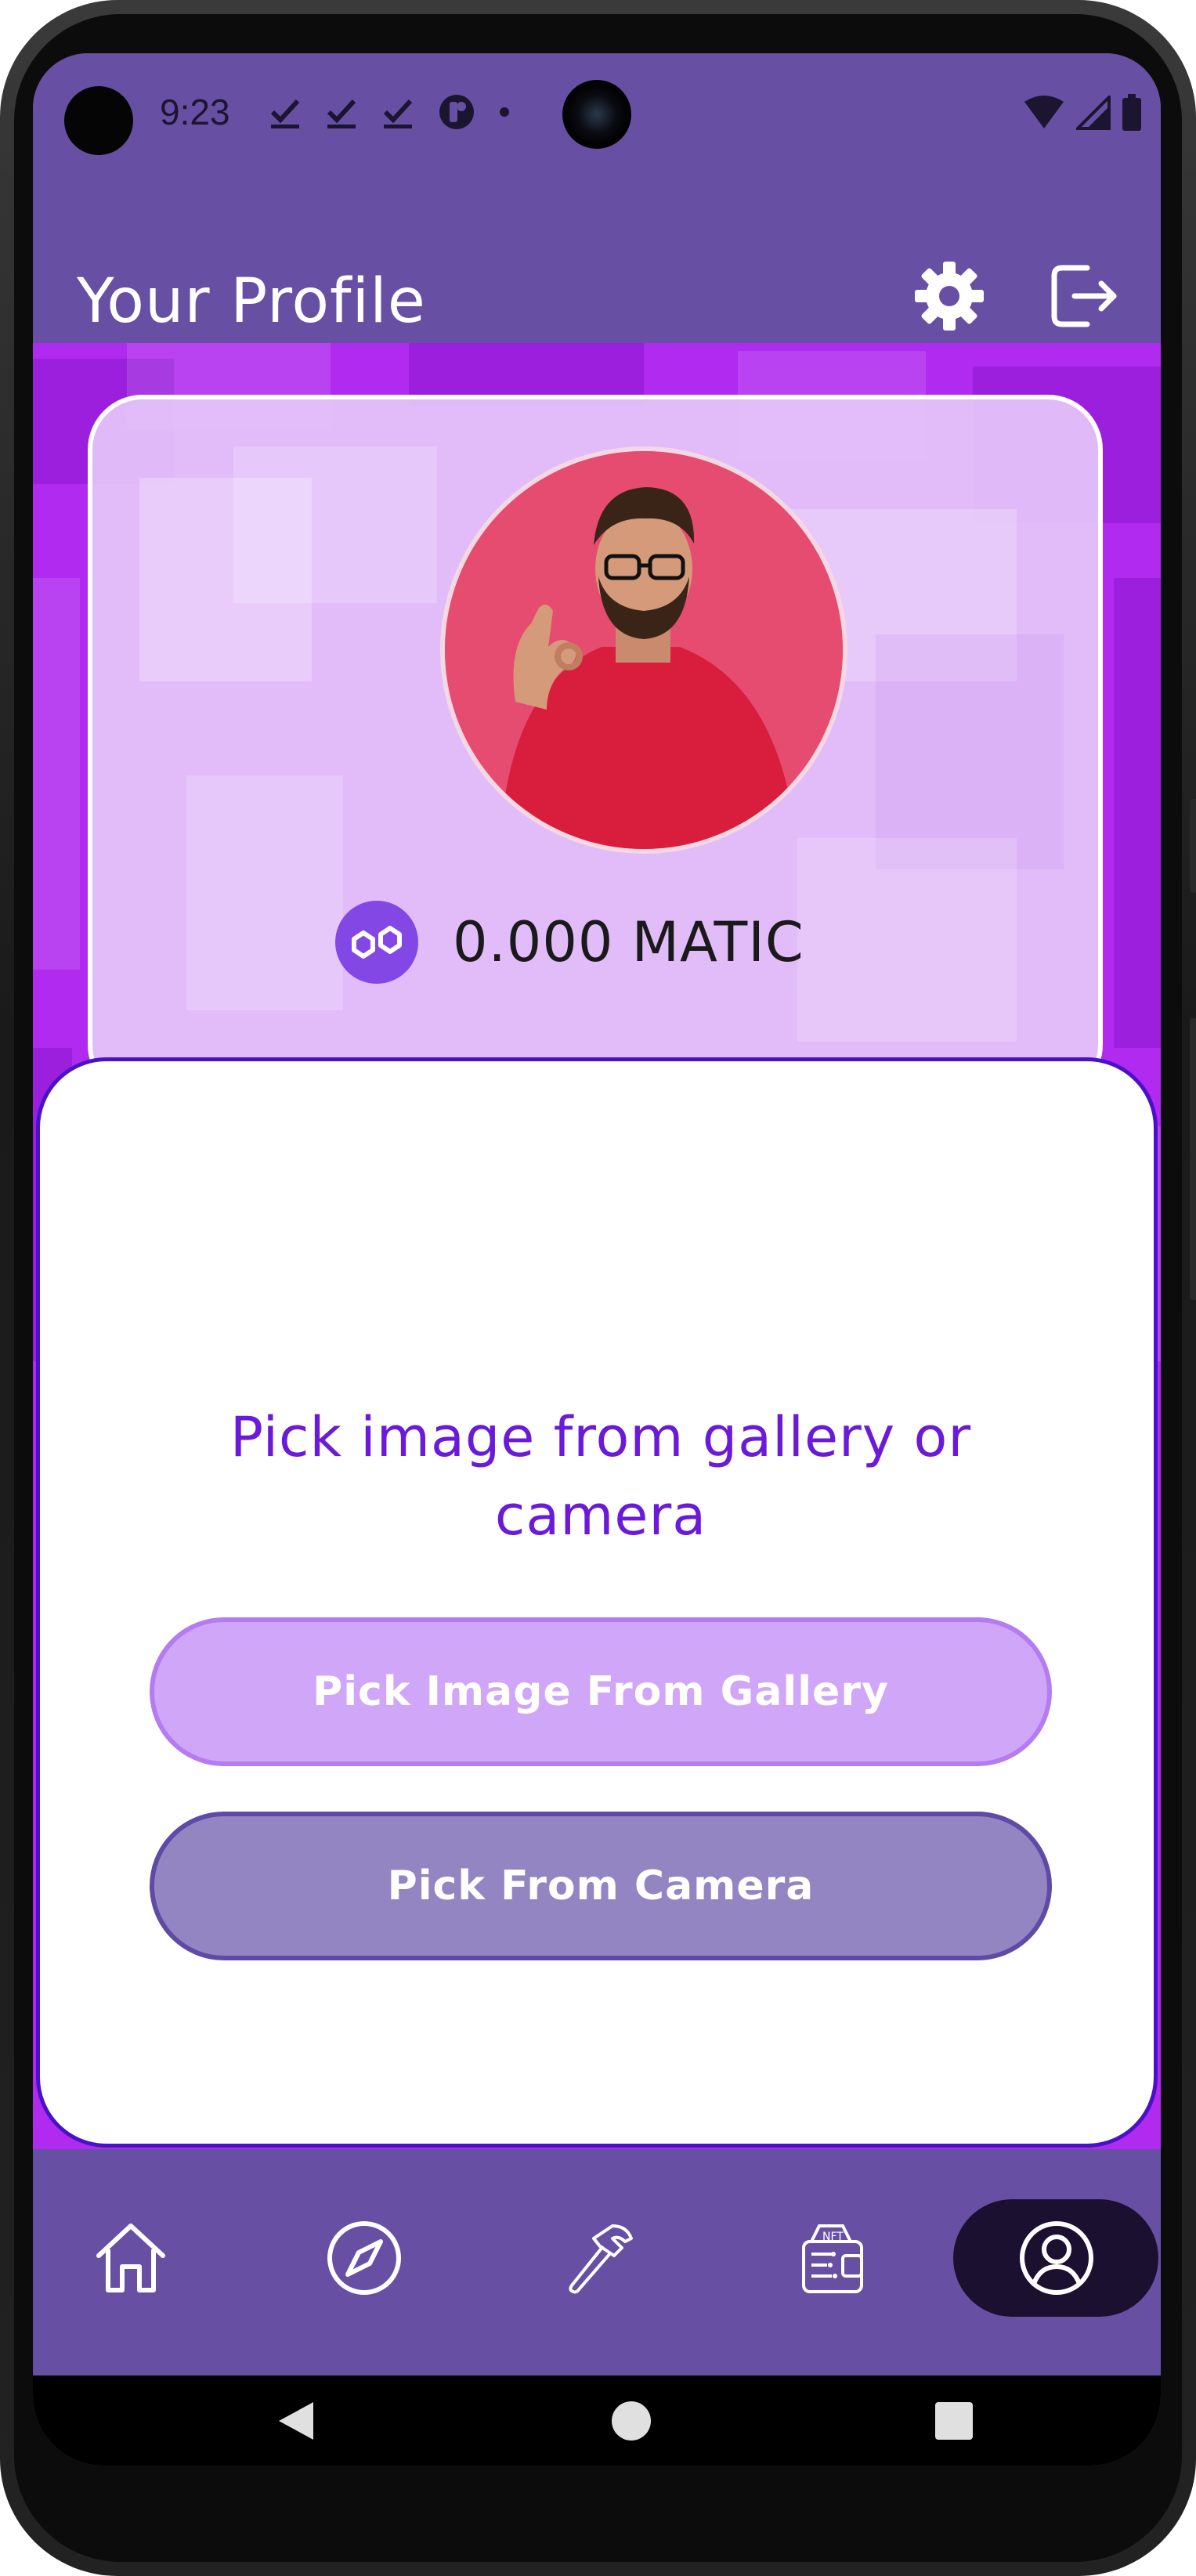  Describe the element at coordinates (600, 1476) in the screenshot. I see `picker-title: Pick image from gallery or camera` at that location.